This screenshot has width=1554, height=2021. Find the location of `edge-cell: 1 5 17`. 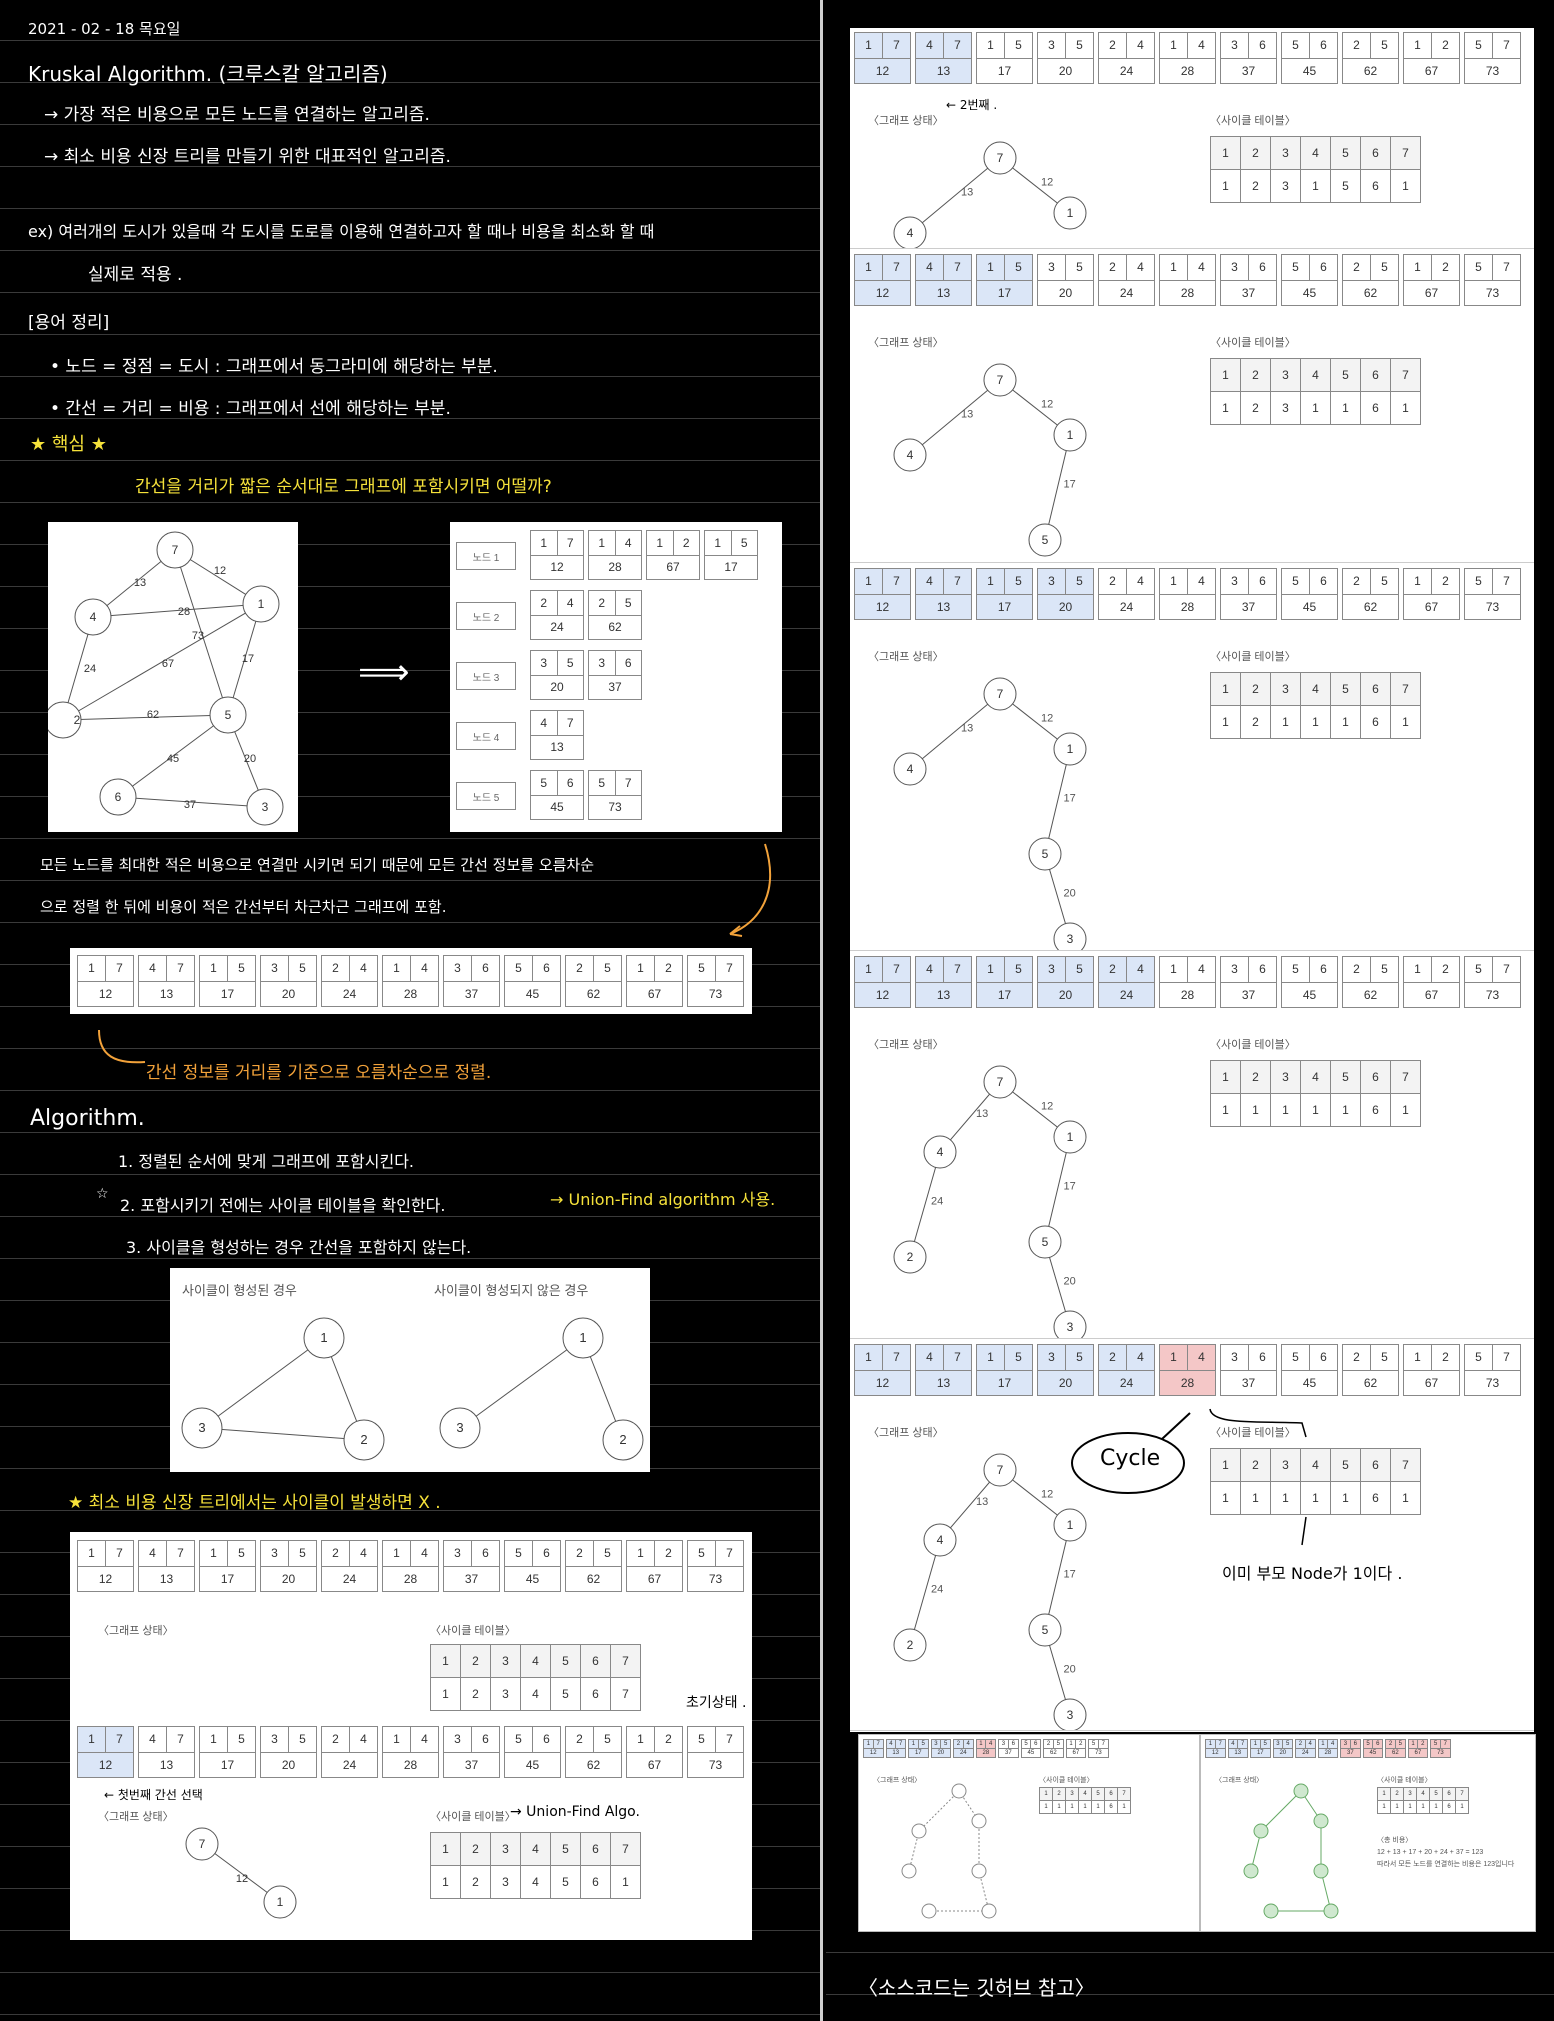

edge-cell: 1 5 17 is located at coordinates (731, 555).